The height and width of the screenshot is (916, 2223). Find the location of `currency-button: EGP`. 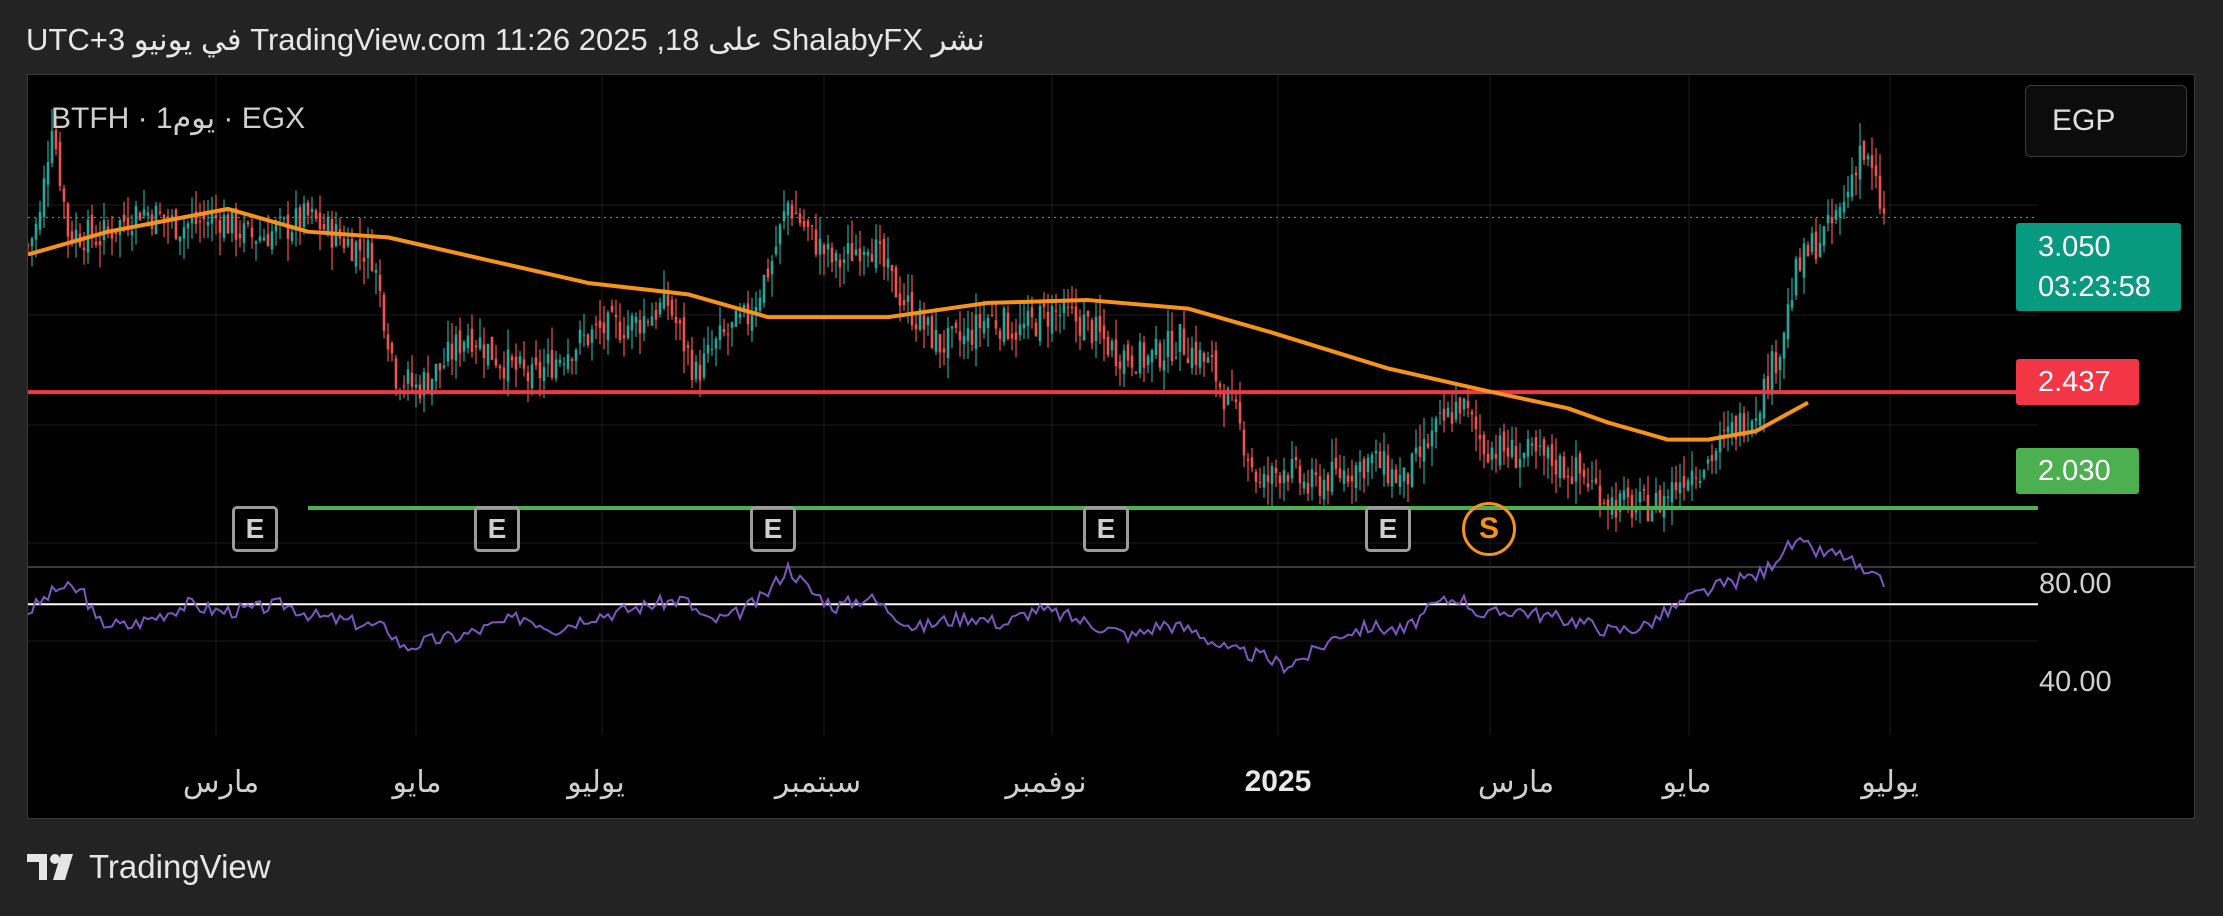

currency-button: EGP is located at coordinates (2106, 121).